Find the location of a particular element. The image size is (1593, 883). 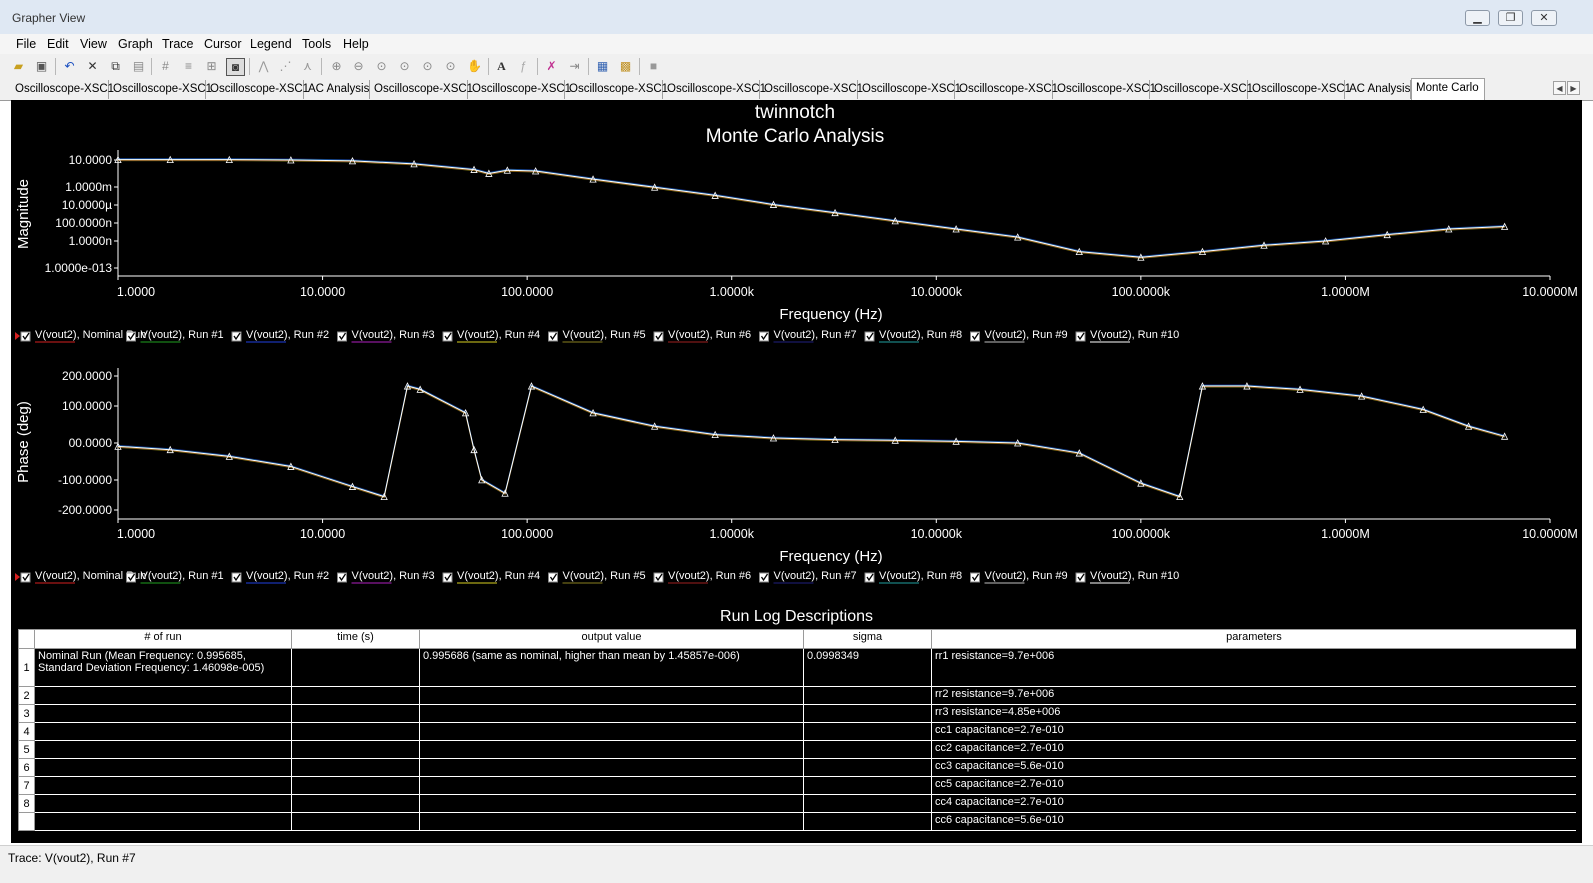

tab-scroll-right-icon: ▶ is located at coordinates (1573, 88).